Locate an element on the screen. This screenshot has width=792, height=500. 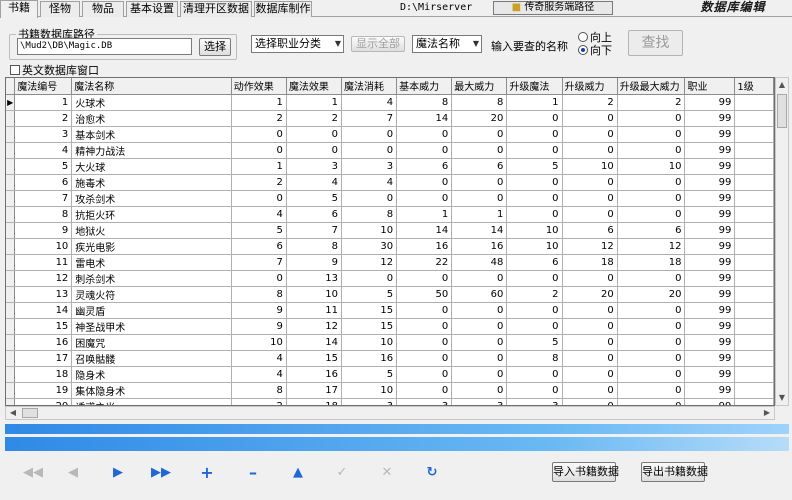
scroll-up-icon: ▲ is located at coordinates (782, 85).